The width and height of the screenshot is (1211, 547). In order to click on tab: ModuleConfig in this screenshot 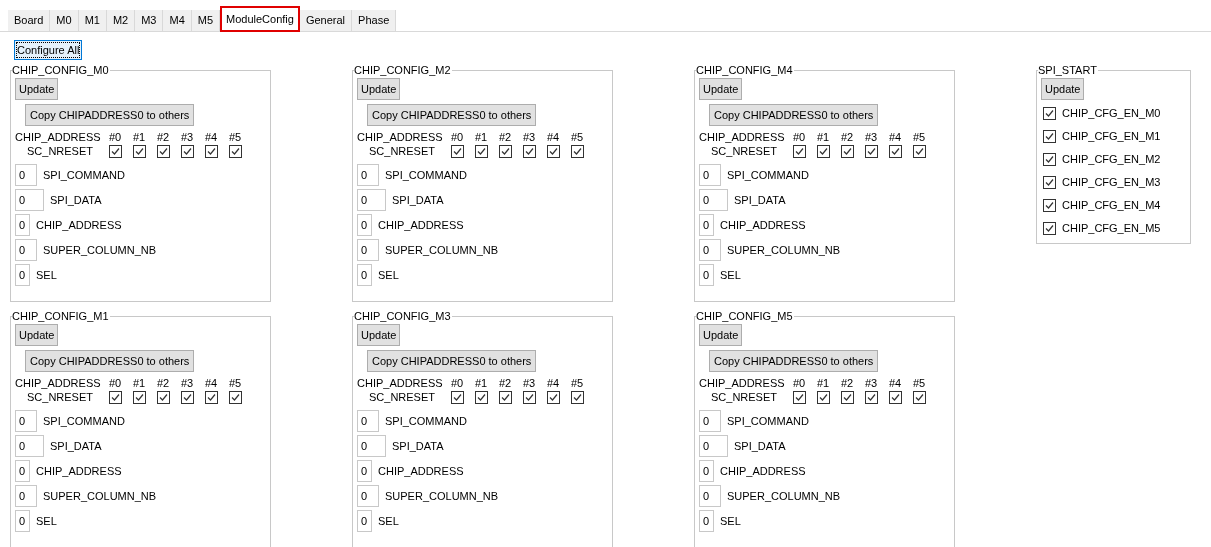, I will do `click(260, 19)`.